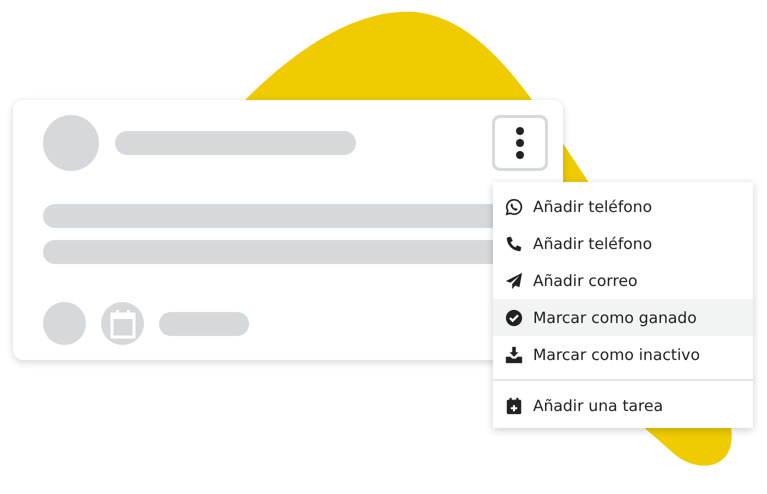  I want to click on more-icon, so click(520, 143).